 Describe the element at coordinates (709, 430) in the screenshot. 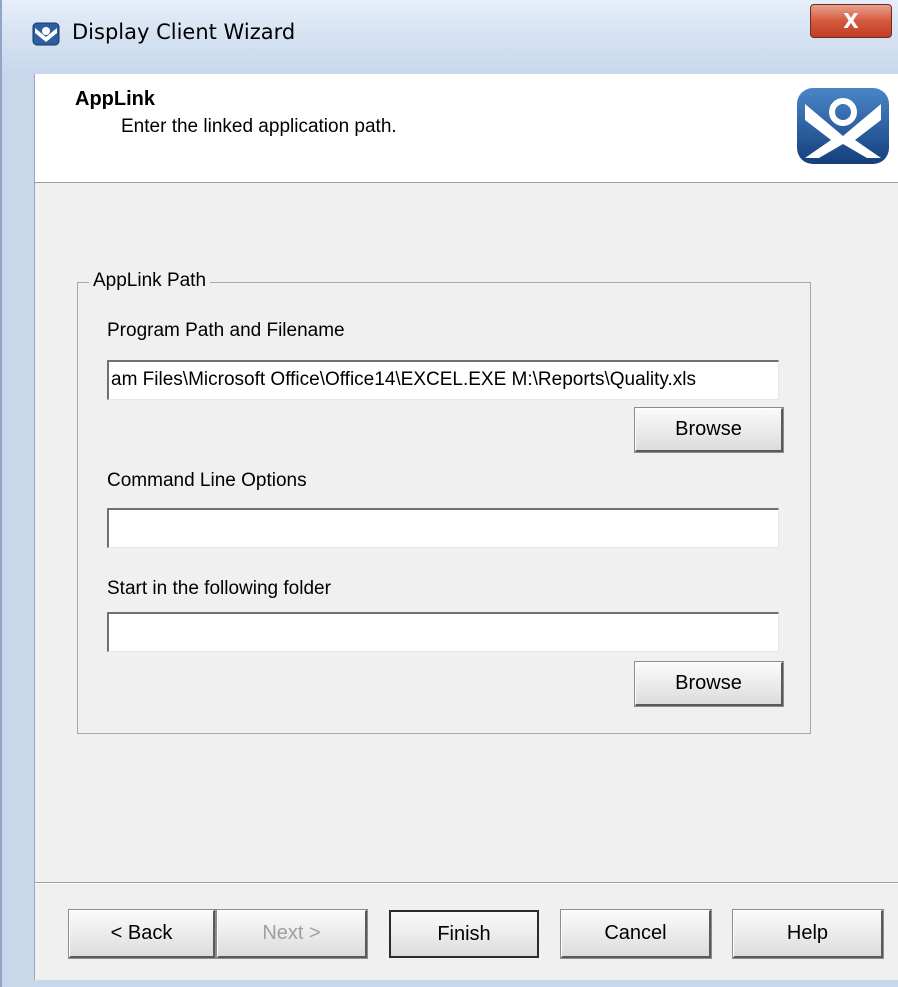

I see `browse-program-button: Browse` at that location.